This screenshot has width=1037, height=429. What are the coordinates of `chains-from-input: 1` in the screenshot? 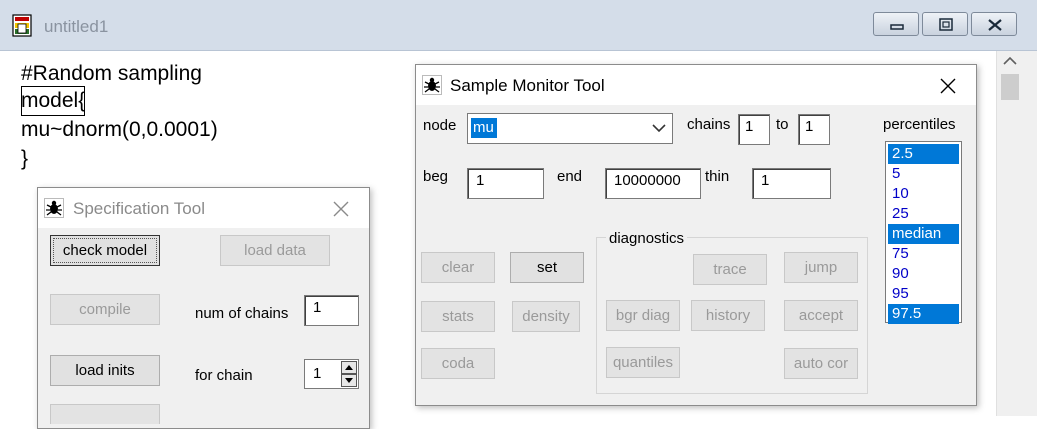 It's located at (754, 129).